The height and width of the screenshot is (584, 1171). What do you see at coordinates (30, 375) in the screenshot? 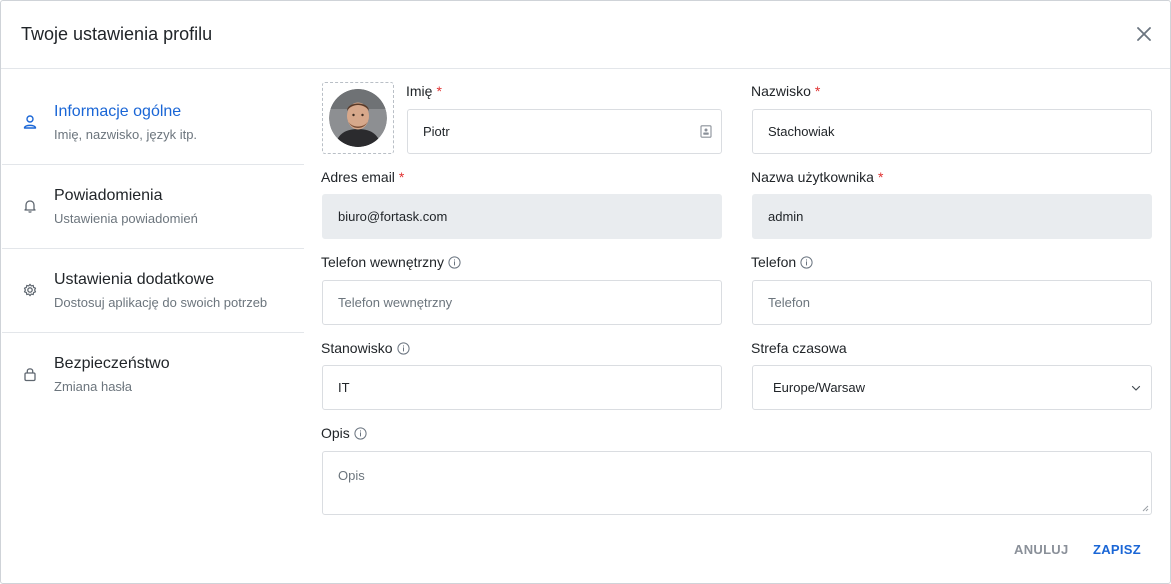
I see `lock-icon` at bounding box center [30, 375].